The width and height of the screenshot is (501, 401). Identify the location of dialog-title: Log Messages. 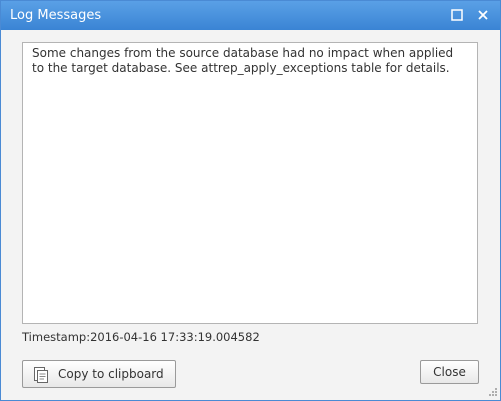
(56, 15).